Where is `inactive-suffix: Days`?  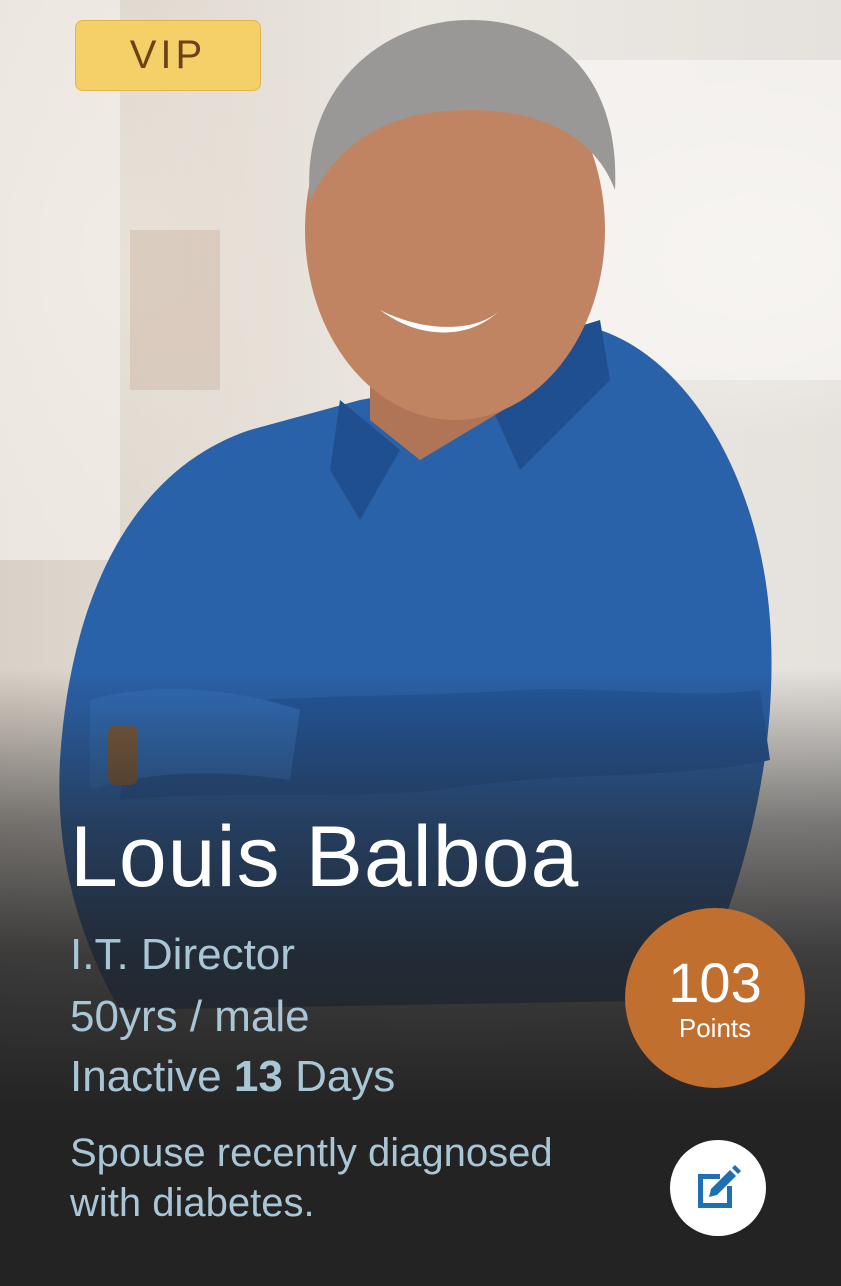 inactive-suffix: Days is located at coordinates (345, 1076).